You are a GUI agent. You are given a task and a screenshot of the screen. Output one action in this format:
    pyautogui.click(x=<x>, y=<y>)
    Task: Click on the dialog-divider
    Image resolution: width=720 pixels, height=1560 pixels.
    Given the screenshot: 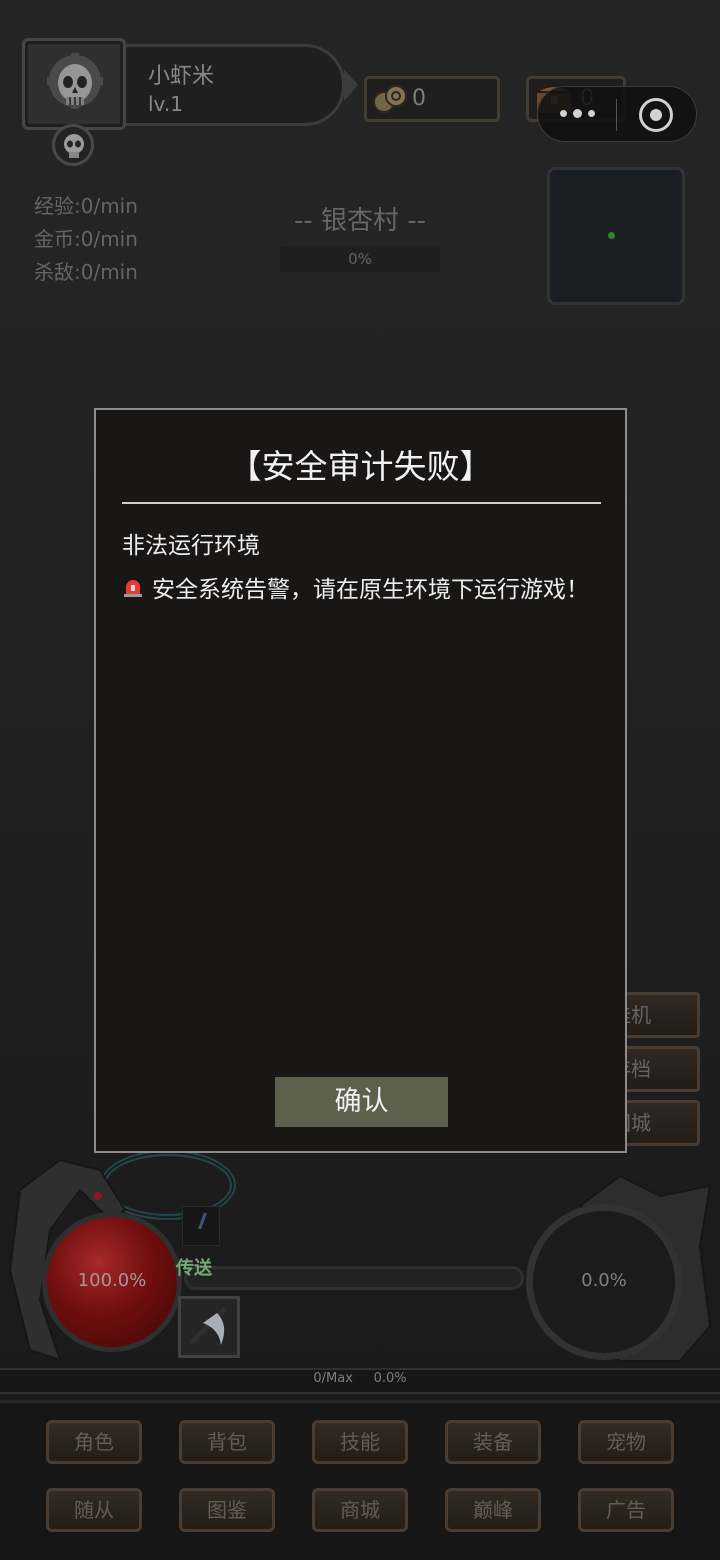 What is the action you would take?
    pyautogui.click(x=361, y=503)
    